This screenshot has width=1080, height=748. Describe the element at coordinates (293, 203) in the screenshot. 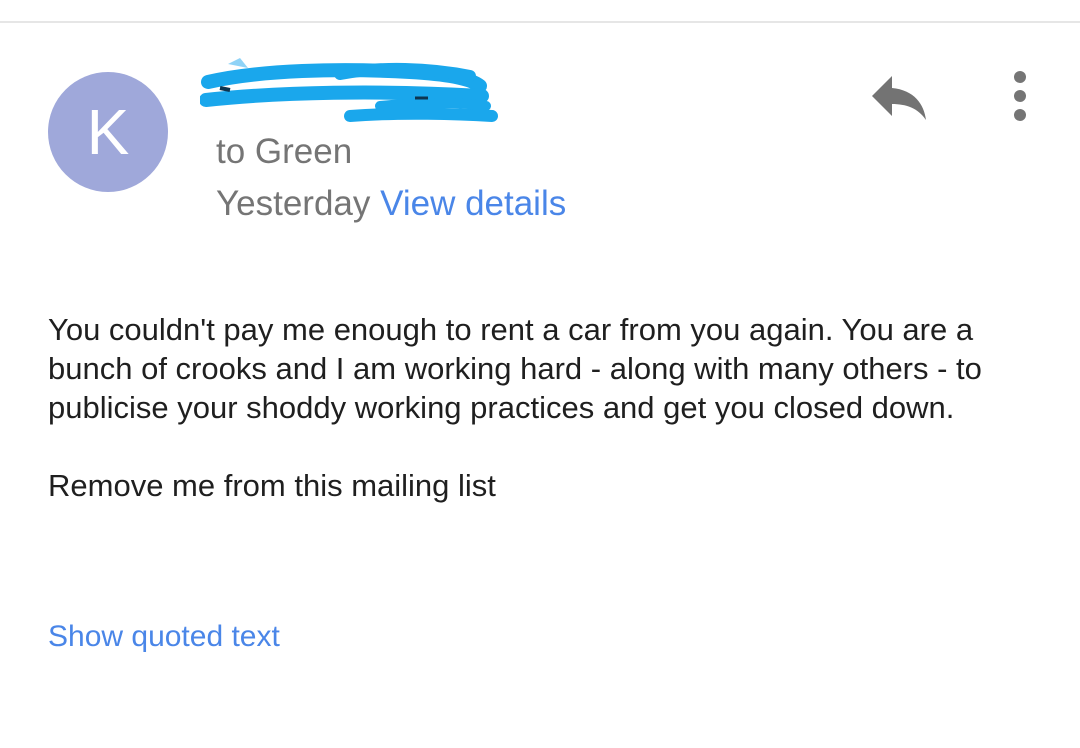

I see `date-label: Yesterday` at that location.